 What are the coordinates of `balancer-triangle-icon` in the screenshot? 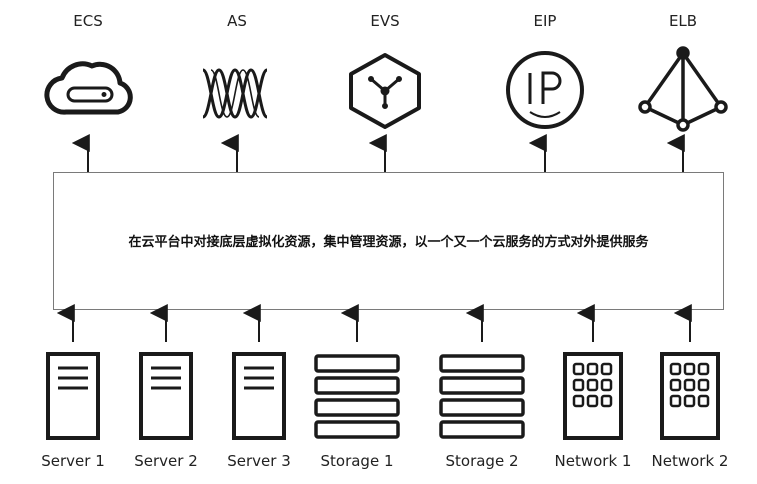 It's located at (683, 89).